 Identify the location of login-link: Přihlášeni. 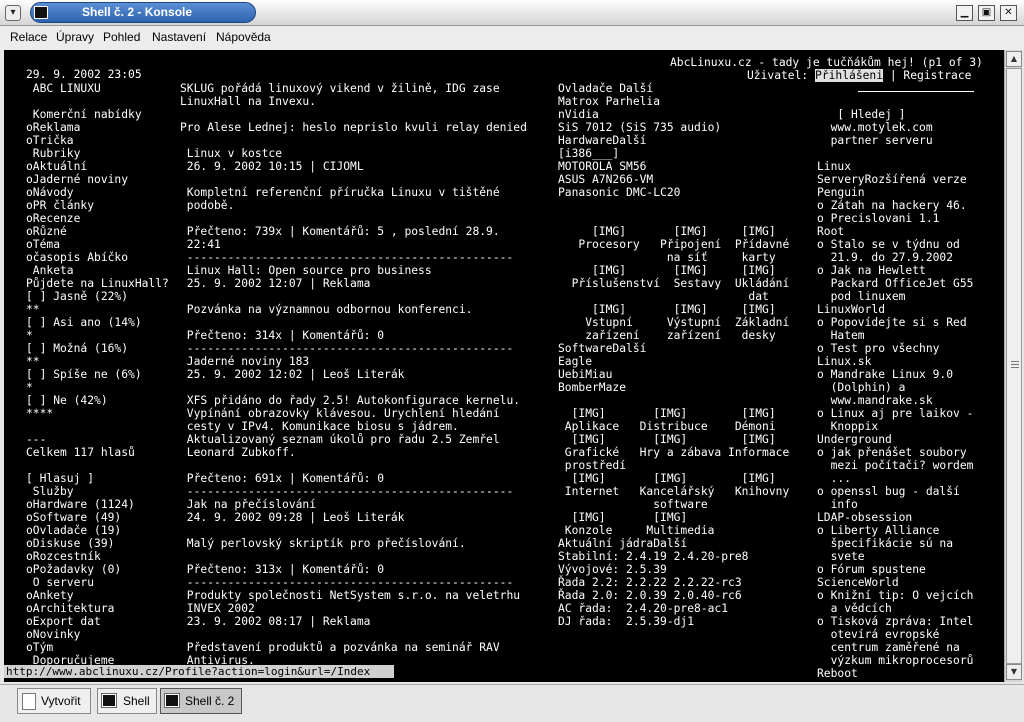
(849, 75).